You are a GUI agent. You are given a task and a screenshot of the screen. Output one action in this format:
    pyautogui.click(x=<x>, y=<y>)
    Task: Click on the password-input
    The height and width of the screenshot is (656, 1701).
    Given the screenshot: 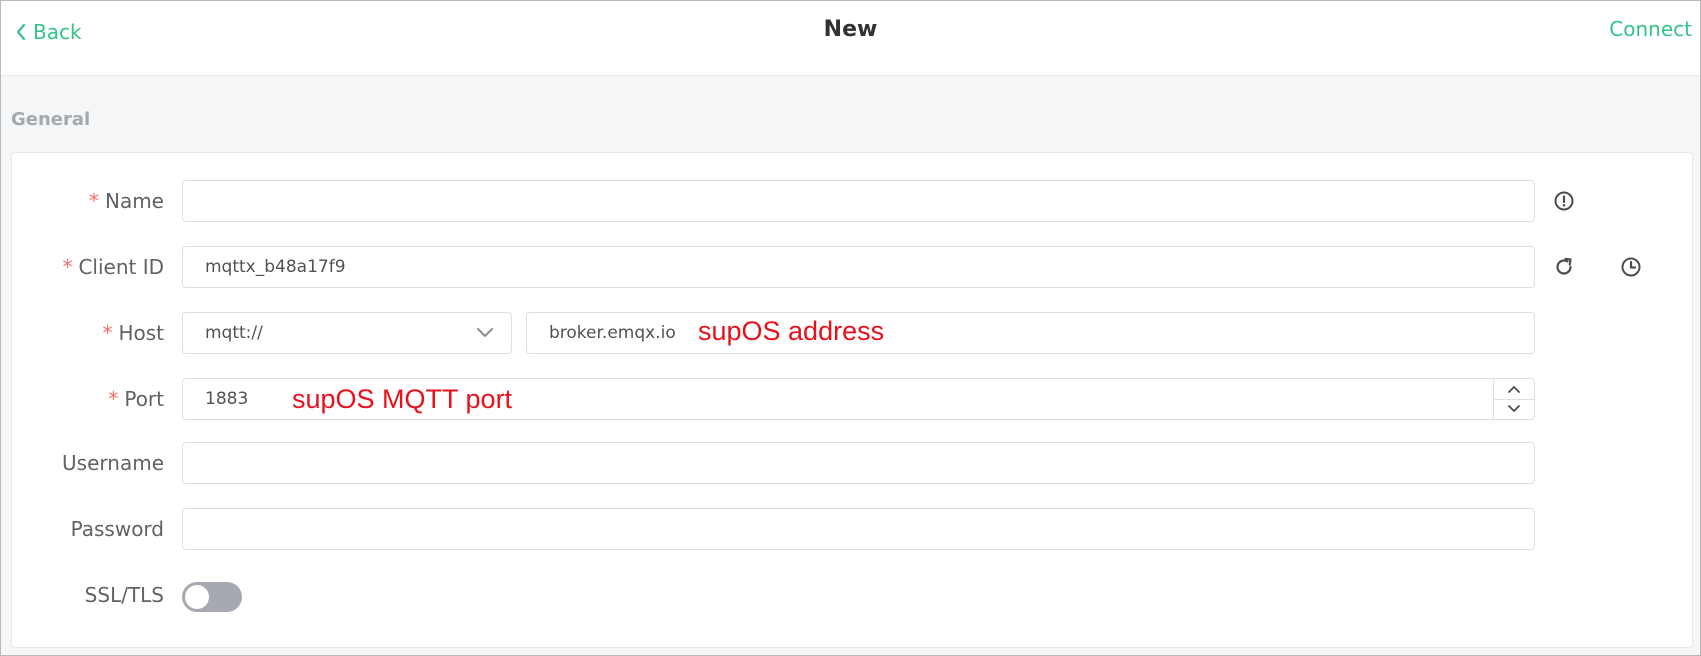 What is the action you would take?
    pyautogui.click(x=858, y=529)
    